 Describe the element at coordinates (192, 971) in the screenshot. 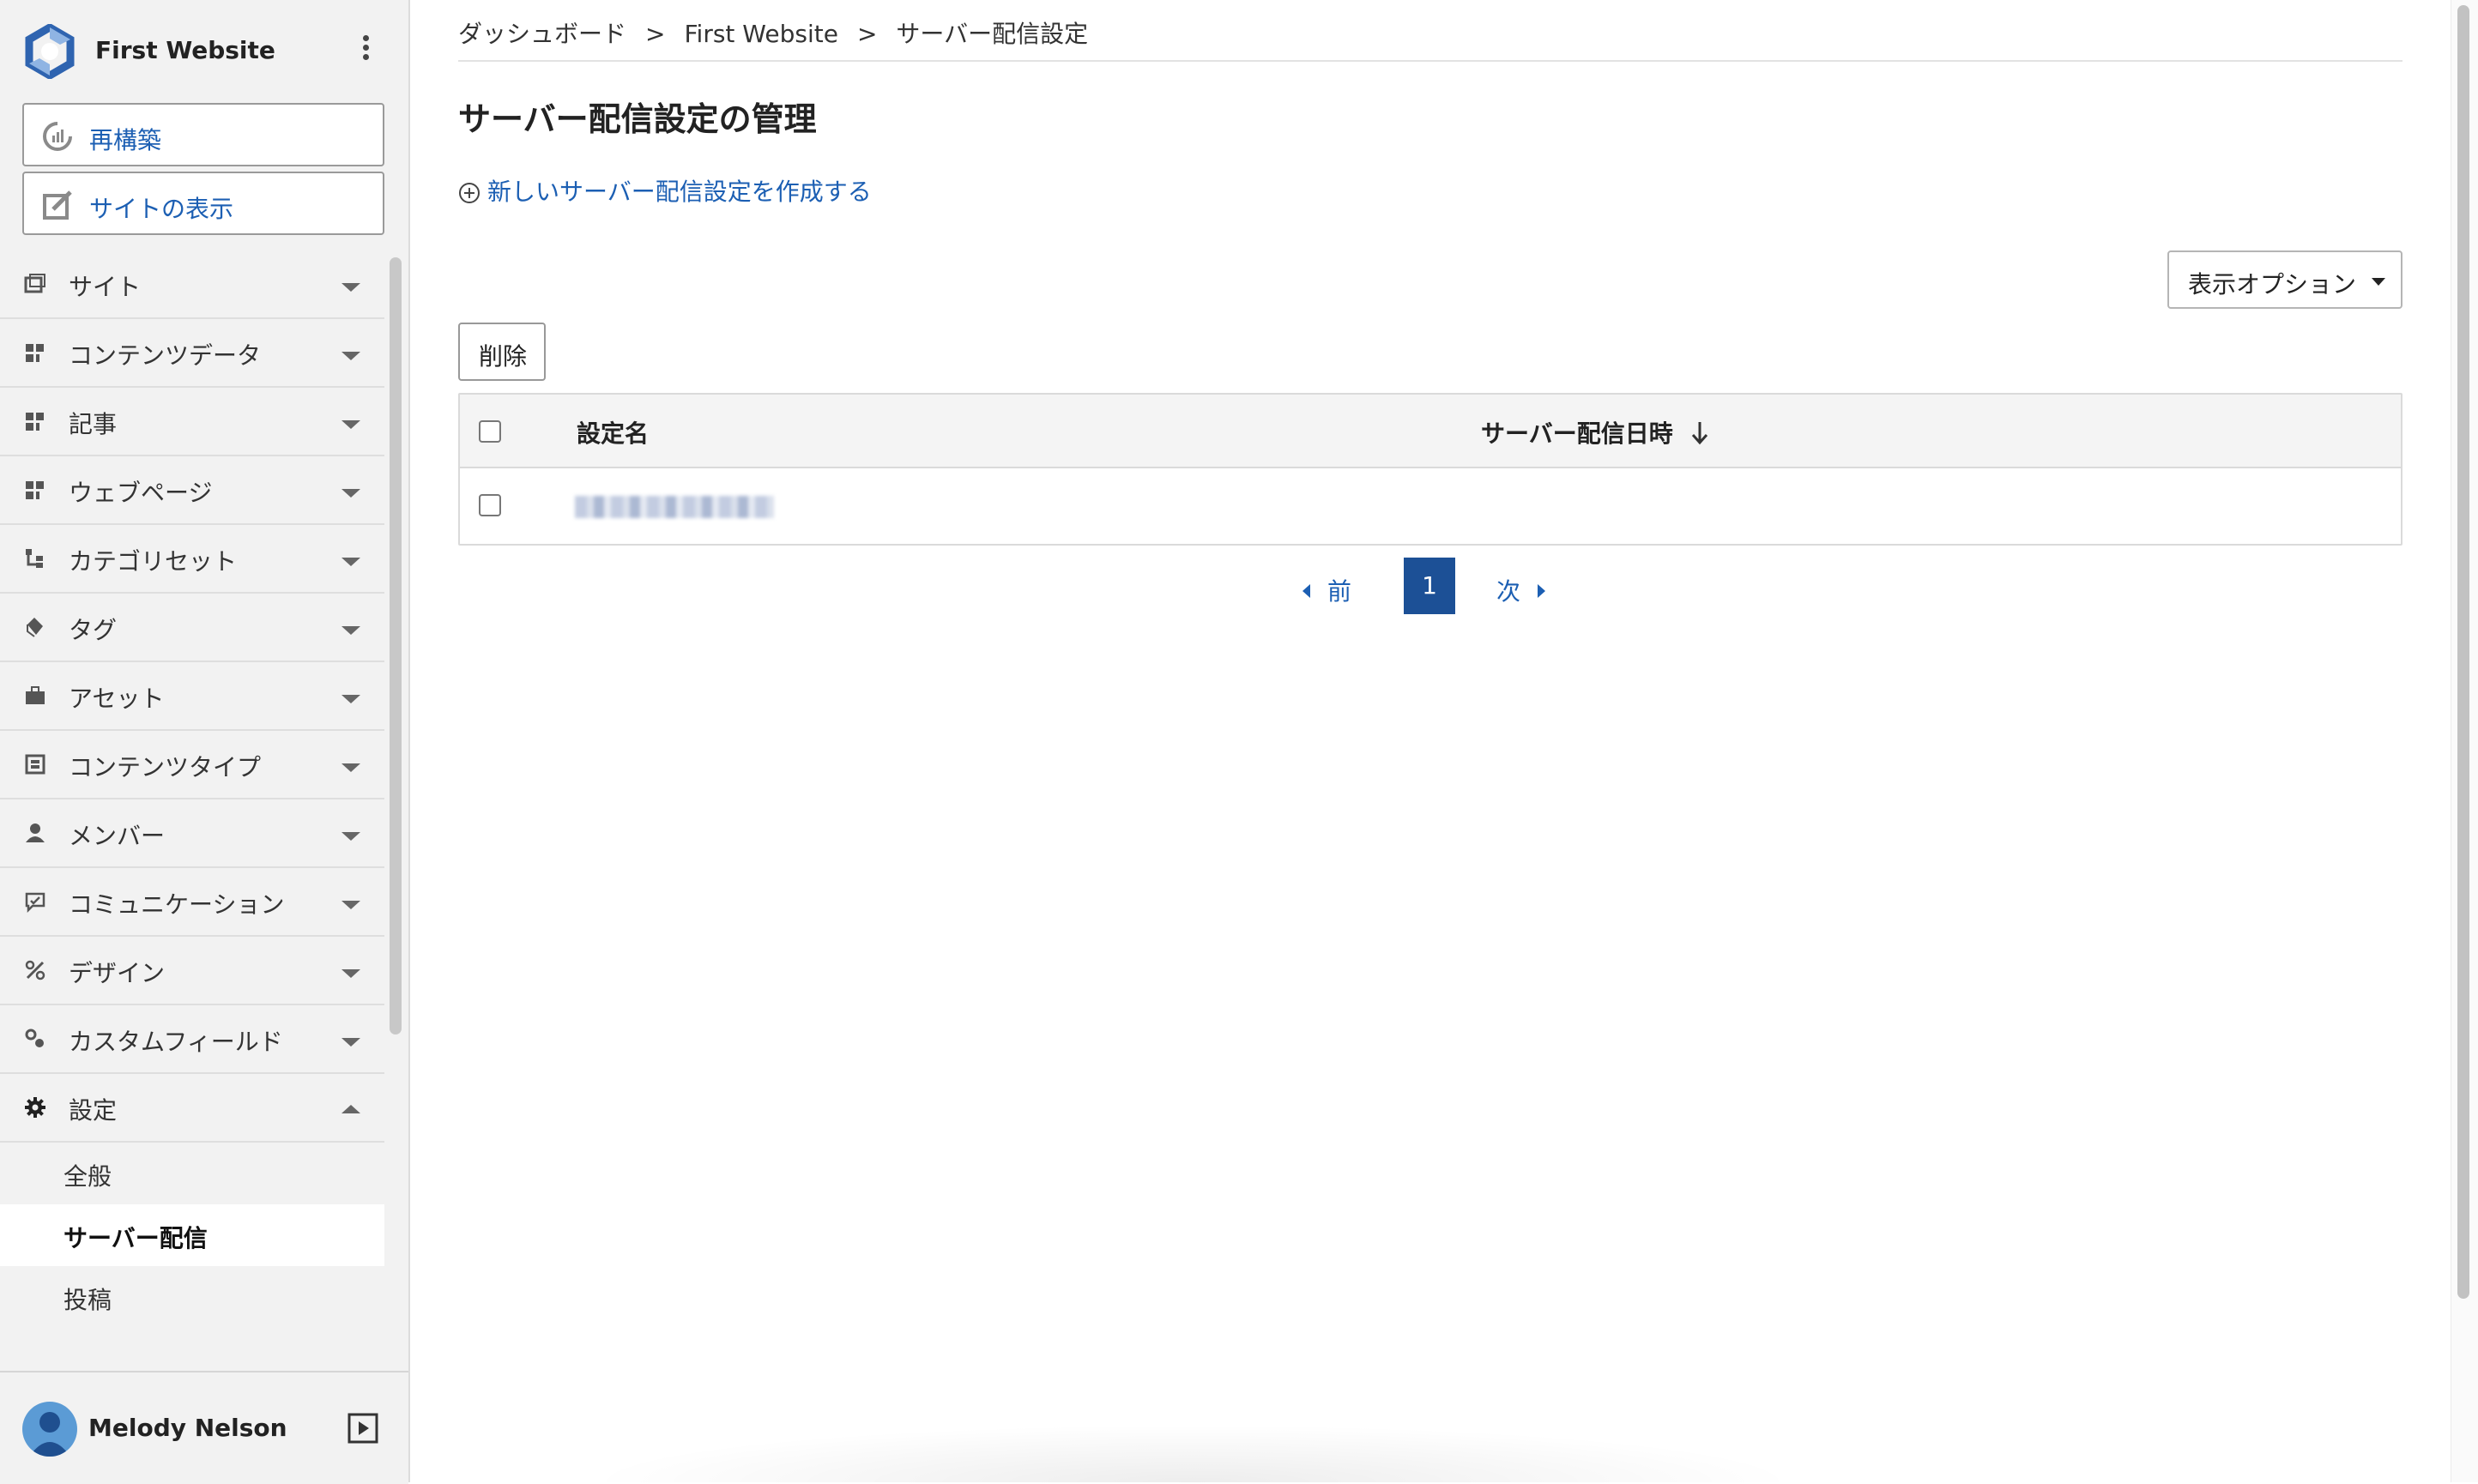

I see `sidebar-item-design: デザイン` at that location.